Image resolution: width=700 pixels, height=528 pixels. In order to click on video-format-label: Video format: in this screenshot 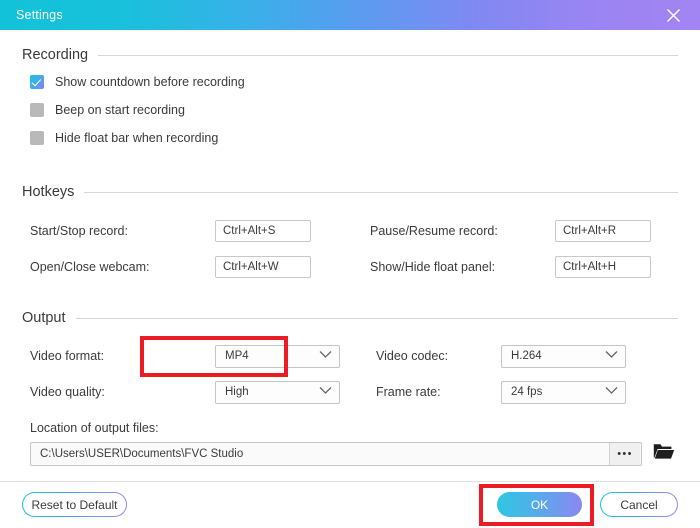, I will do `click(67, 356)`.